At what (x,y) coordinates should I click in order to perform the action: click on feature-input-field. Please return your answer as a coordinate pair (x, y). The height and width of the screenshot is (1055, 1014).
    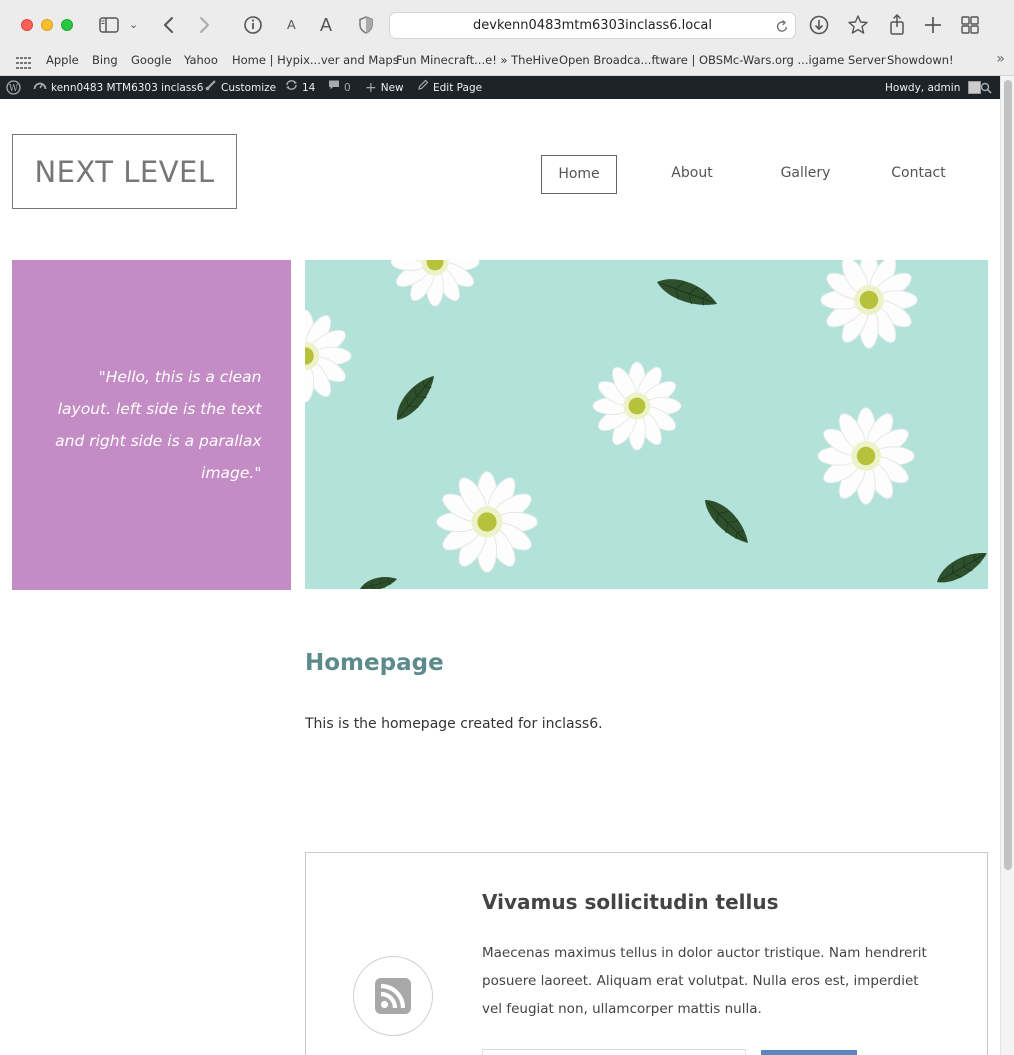
    Looking at the image, I should click on (614, 1052).